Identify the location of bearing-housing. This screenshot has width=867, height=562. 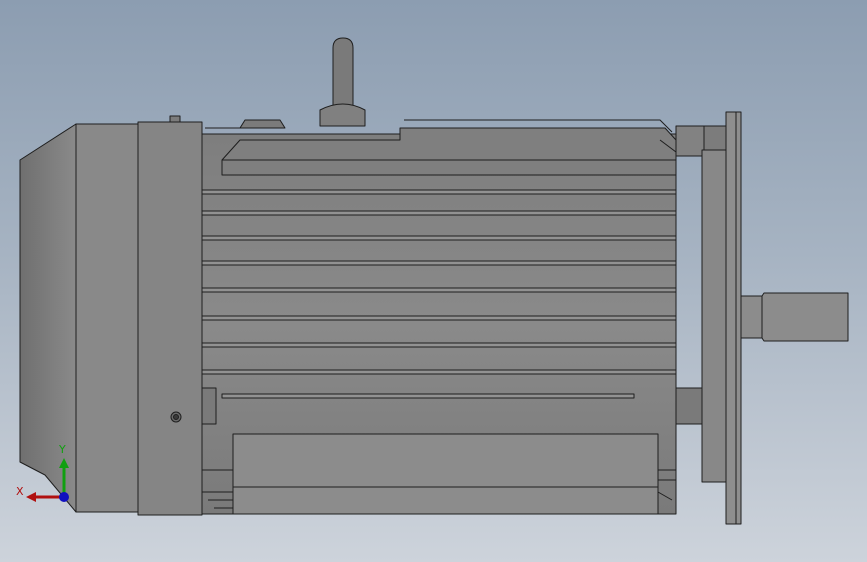
(690, 141).